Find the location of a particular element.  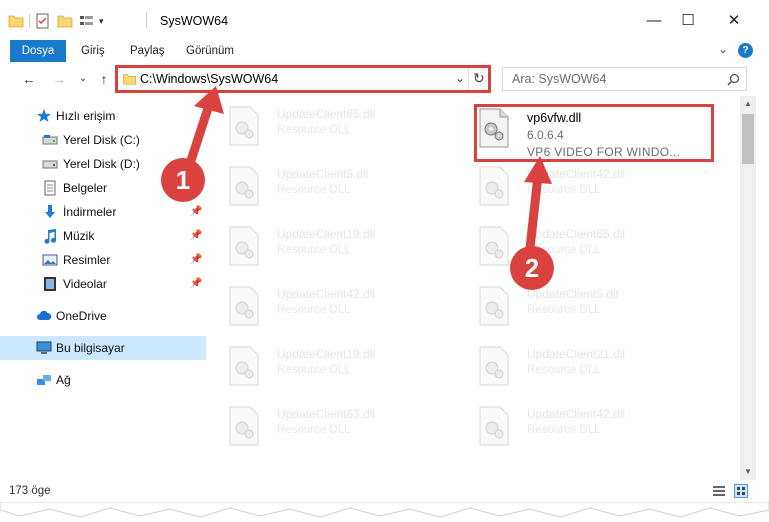

videos-icon is located at coordinates (50, 284).